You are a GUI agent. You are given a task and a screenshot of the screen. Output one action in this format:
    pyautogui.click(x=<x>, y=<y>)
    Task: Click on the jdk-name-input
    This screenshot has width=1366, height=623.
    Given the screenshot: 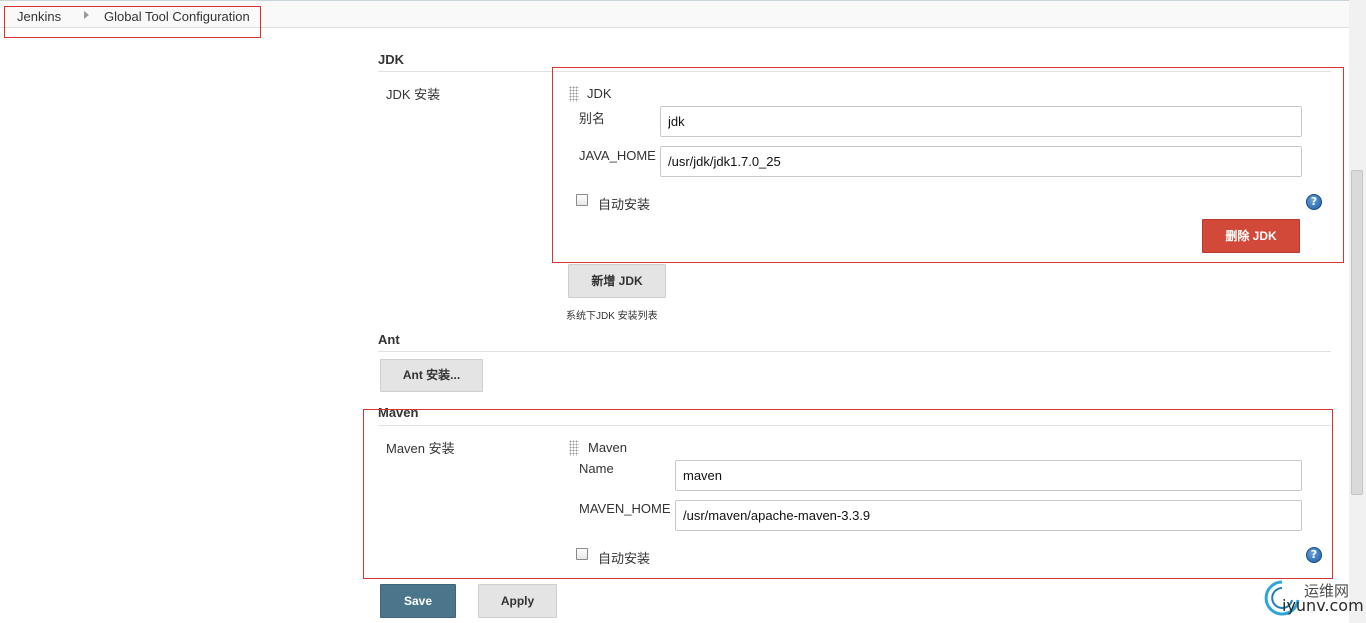 What is the action you would take?
    pyautogui.click(x=981, y=121)
    